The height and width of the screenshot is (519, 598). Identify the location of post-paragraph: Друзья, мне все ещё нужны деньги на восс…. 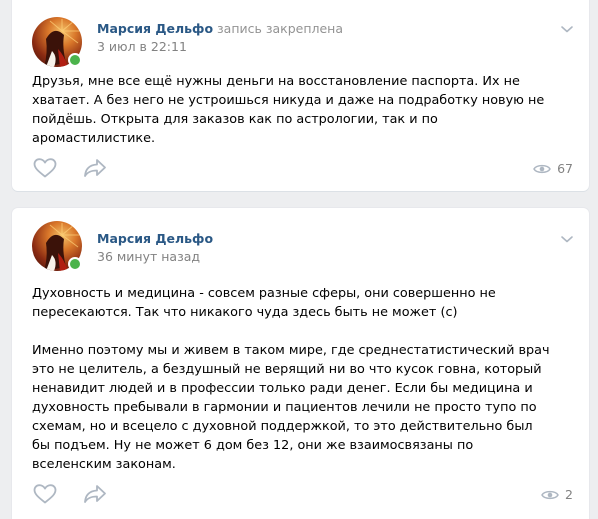
(288, 110).